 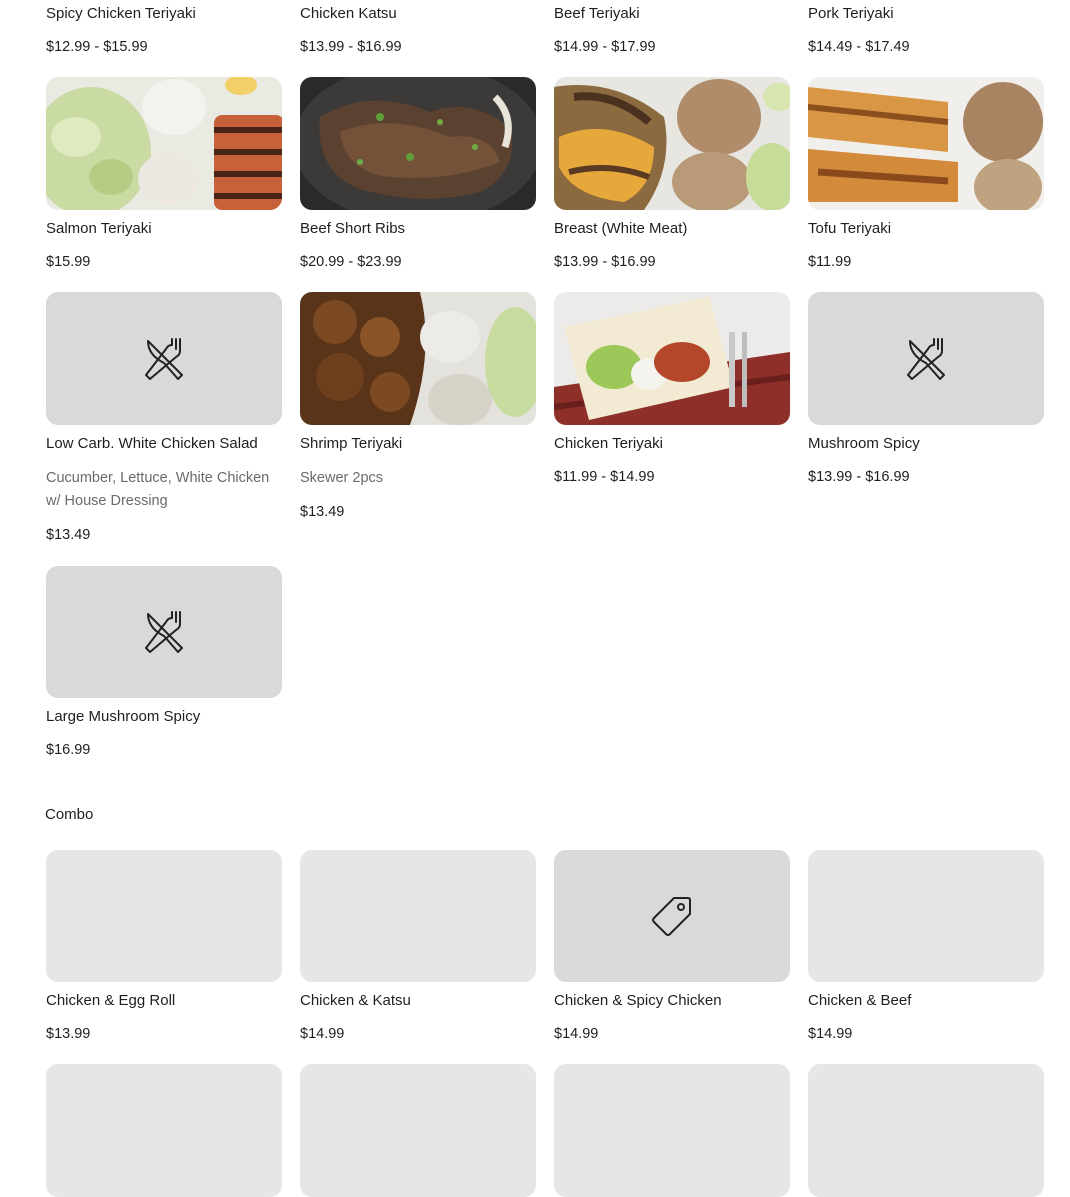 I want to click on item-name: Mushroom Spicy, so click(x=864, y=443).